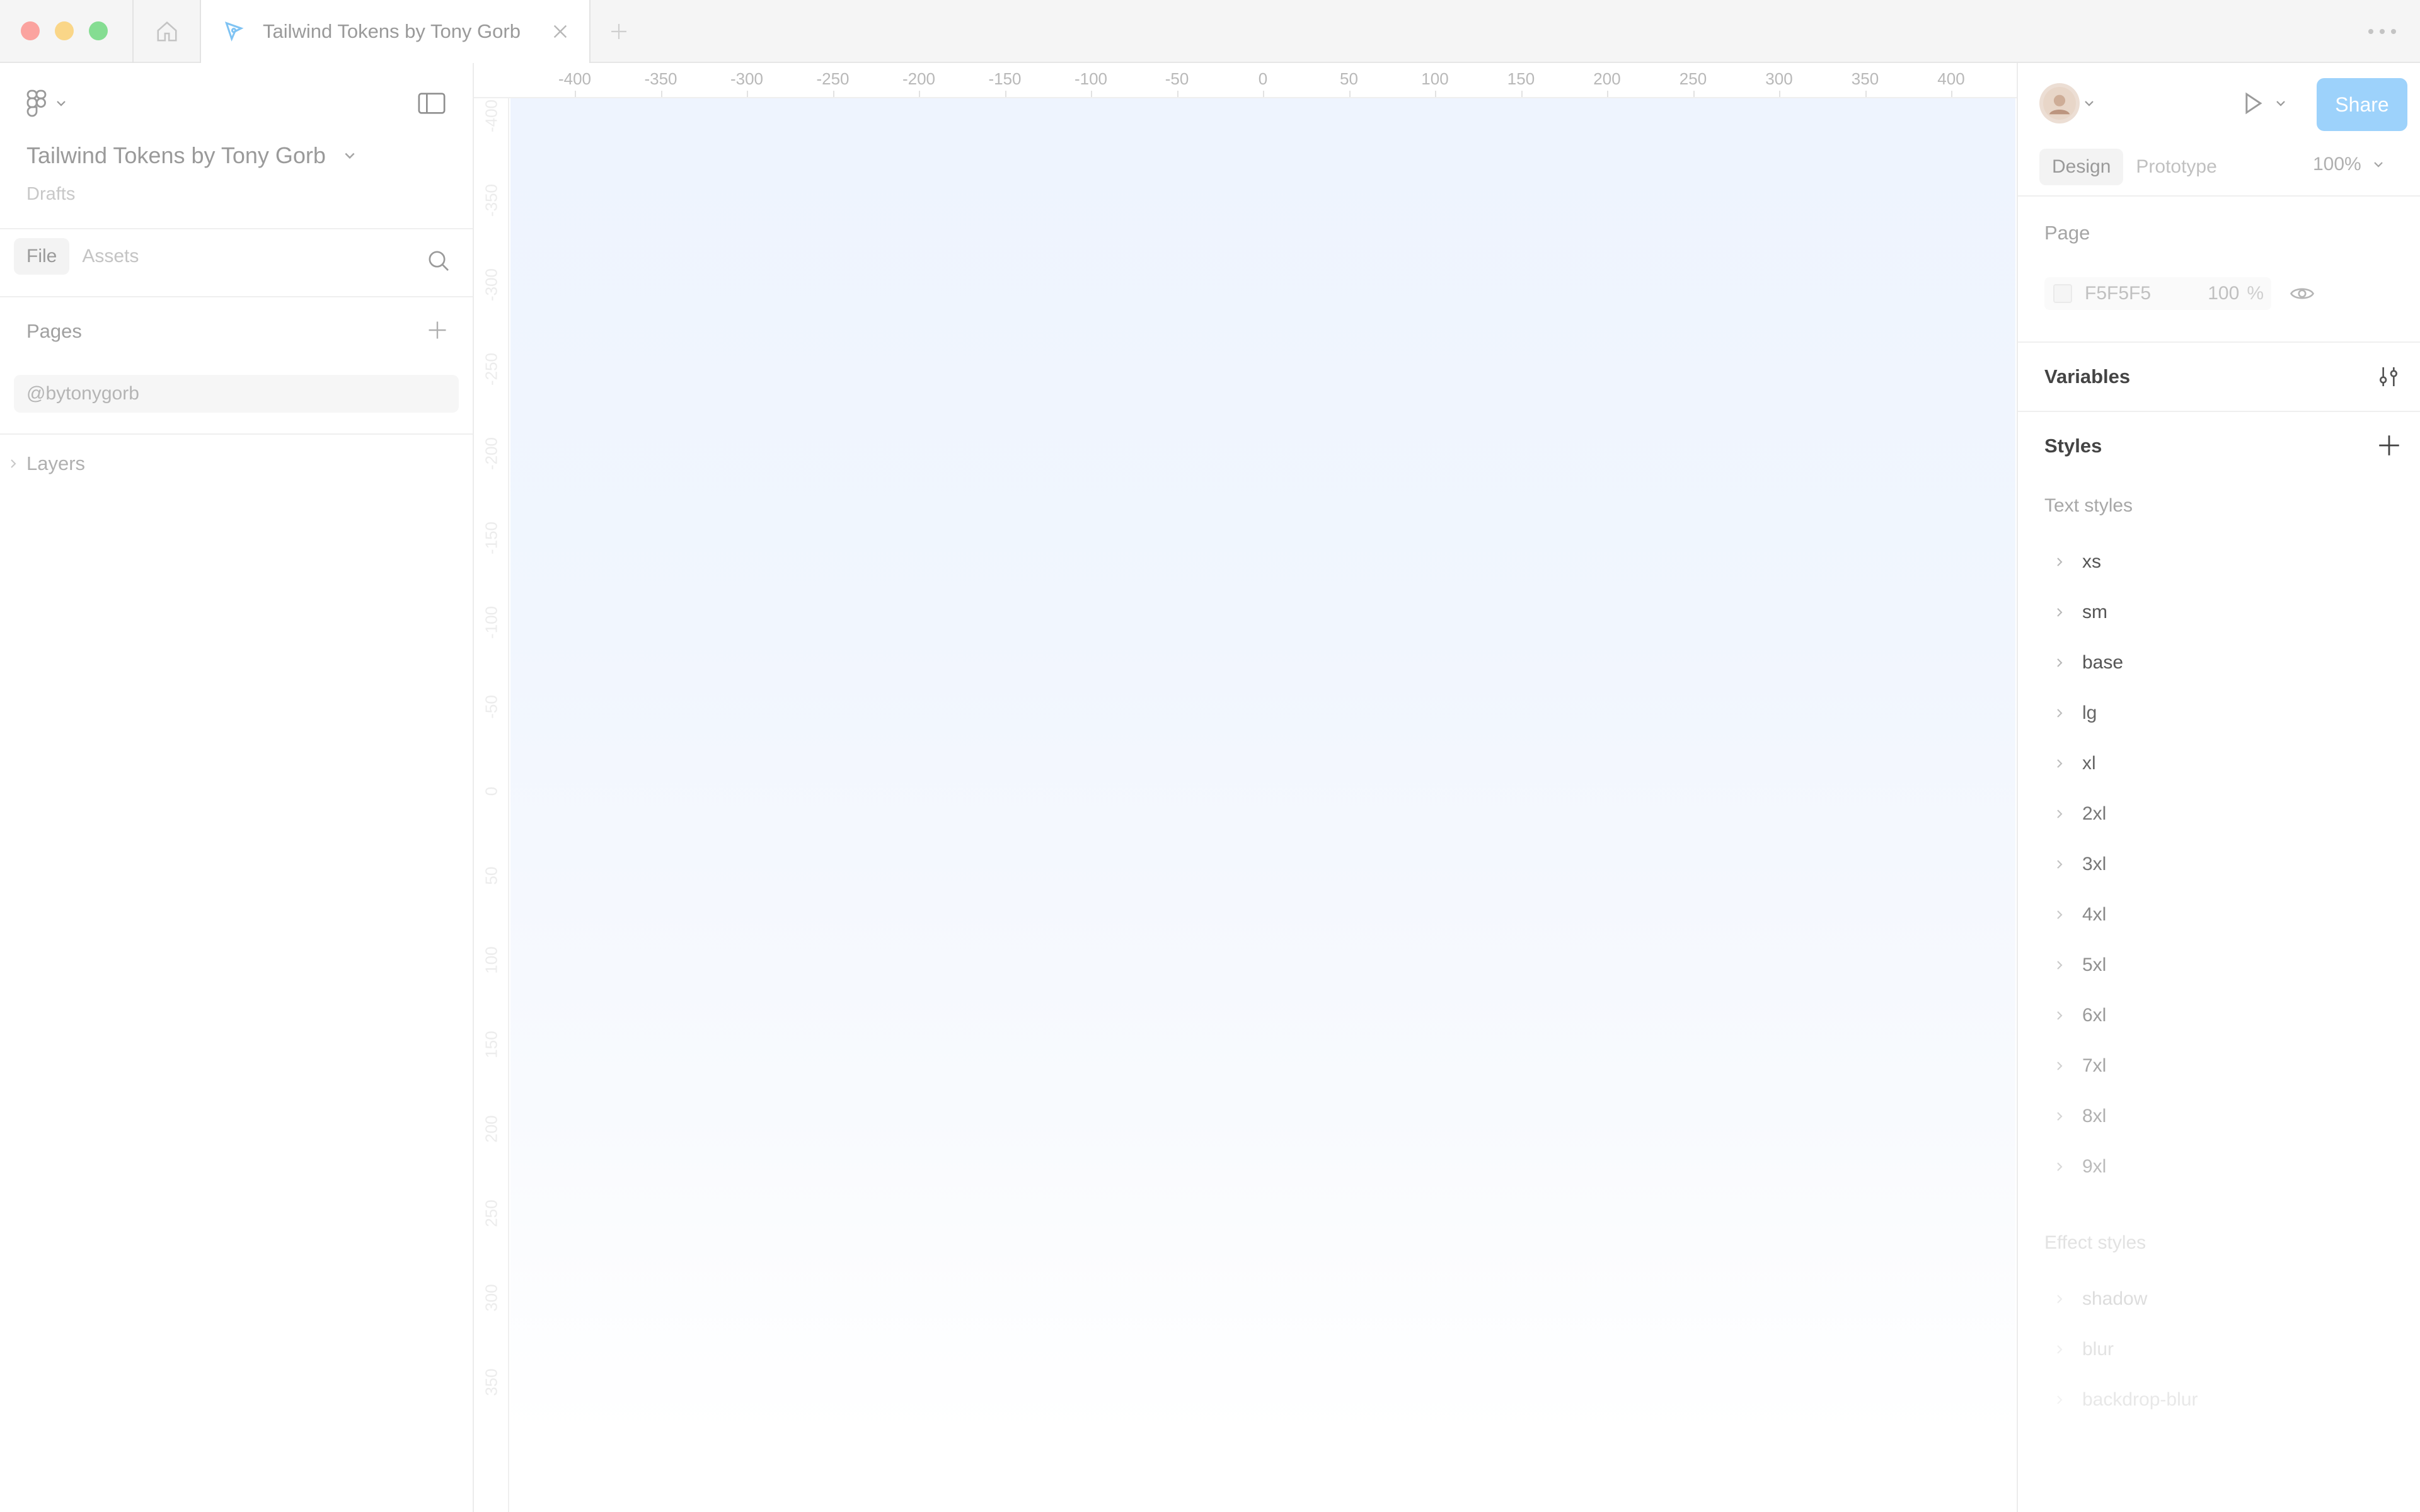 Image resolution: width=2420 pixels, height=1512 pixels. What do you see at coordinates (2089, 712) in the screenshot?
I see `text-style-label: lg` at bounding box center [2089, 712].